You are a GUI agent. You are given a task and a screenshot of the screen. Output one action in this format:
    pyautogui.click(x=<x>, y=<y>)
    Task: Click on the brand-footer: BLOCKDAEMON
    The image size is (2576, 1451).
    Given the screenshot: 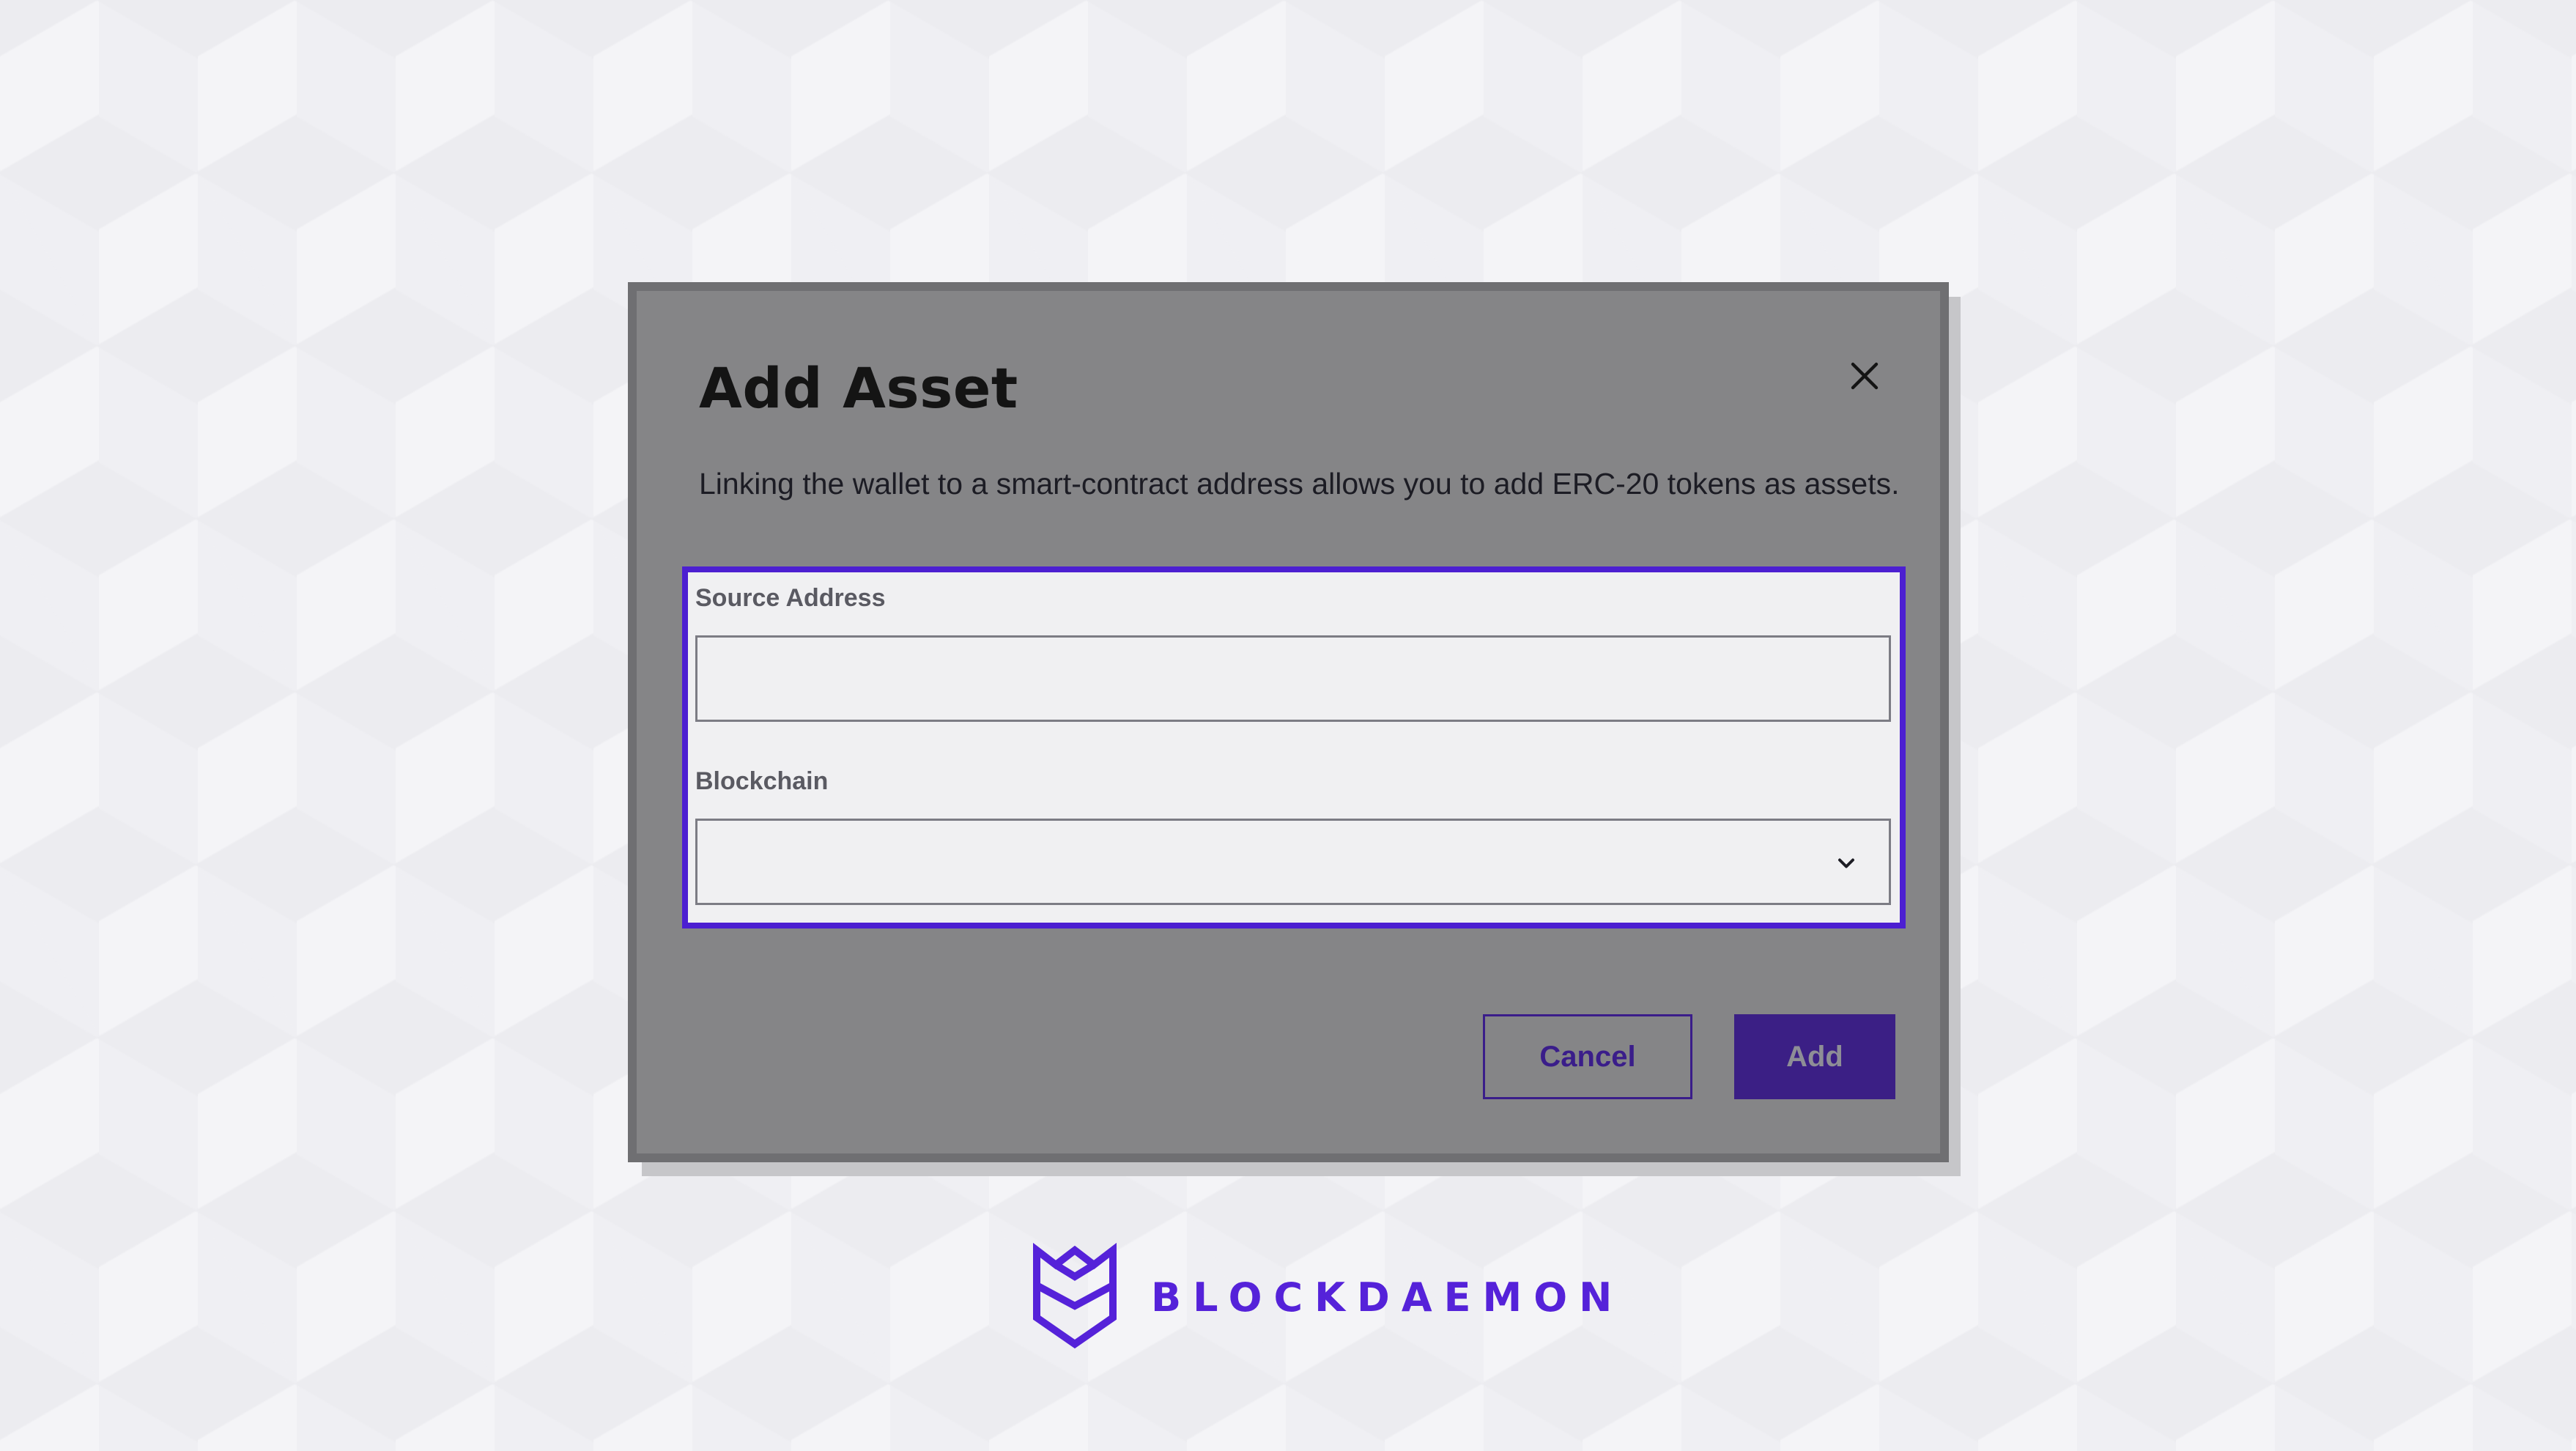 What is the action you would take?
    pyautogui.click(x=1326, y=1297)
    